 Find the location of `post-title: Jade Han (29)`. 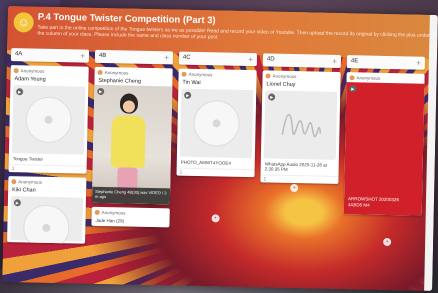

post-title: Jade Han (29) is located at coordinates (110, 220).